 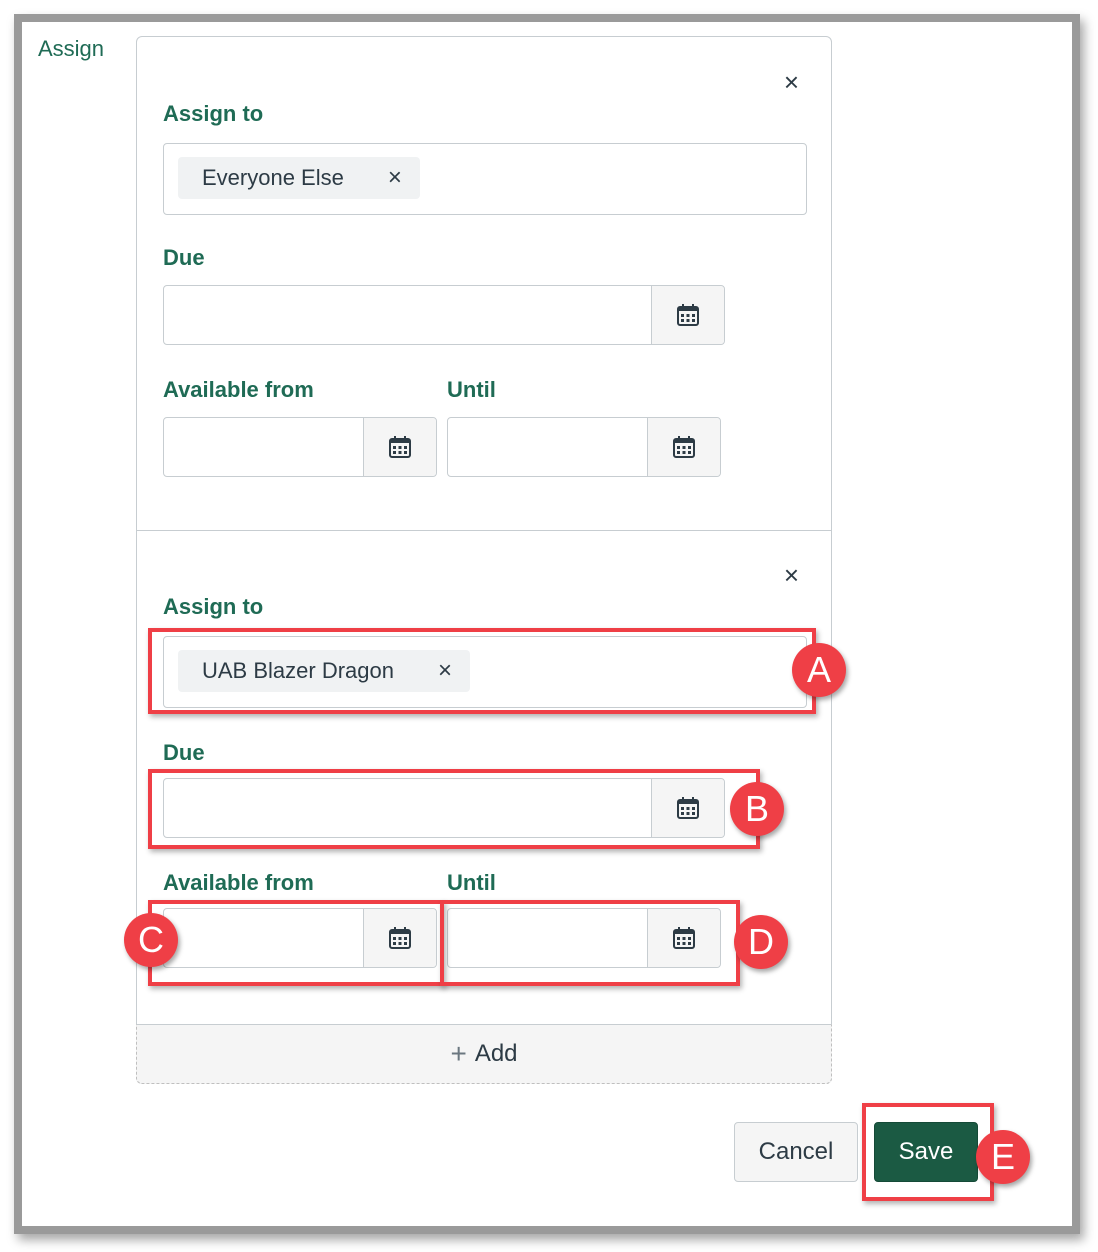 What do you see at coordinates (454, 809) in the screenshot?
I see `annotation-box-b` at bounding box center [454, 809].